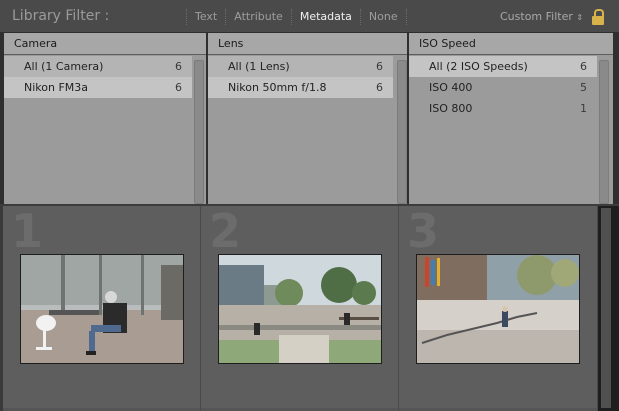 This screenshot has width=619, height=411. I want to click on cell-number: 2, so click(225, 231).